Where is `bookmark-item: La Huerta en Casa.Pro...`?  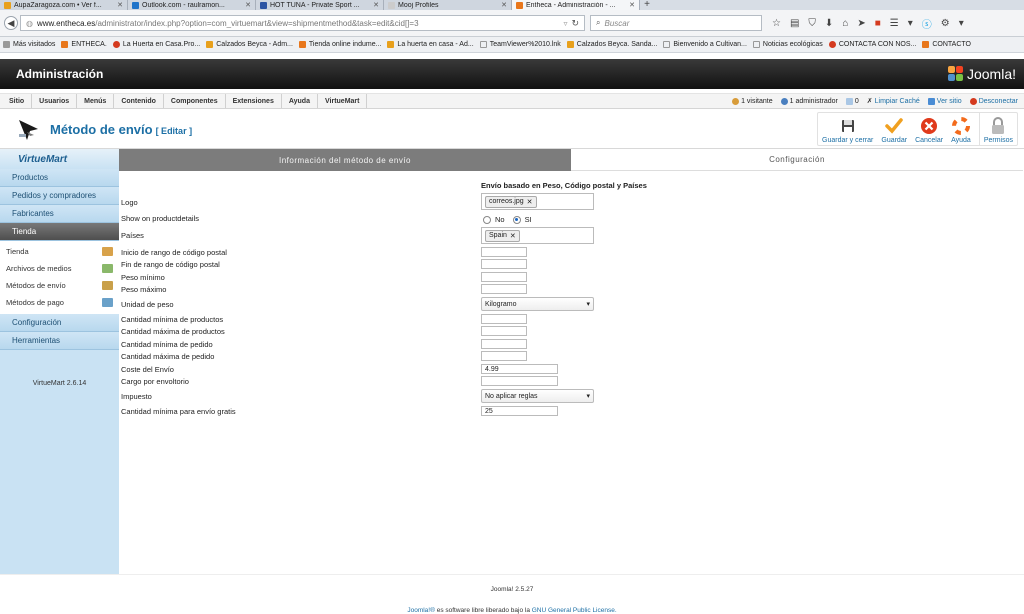
bookmark-item: La Huerta en Casa.Pro... is located at coordinates (156, 44).